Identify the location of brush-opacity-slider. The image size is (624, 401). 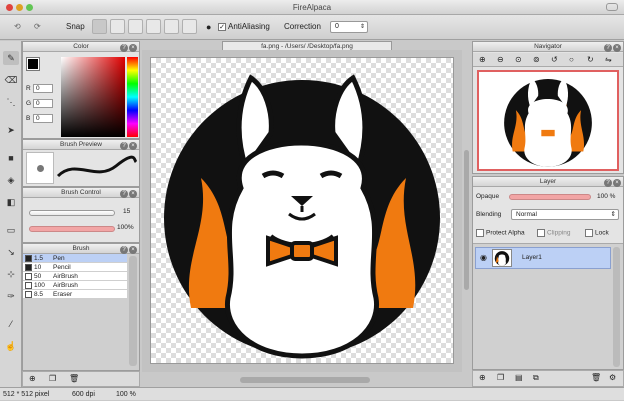
(72, 229).